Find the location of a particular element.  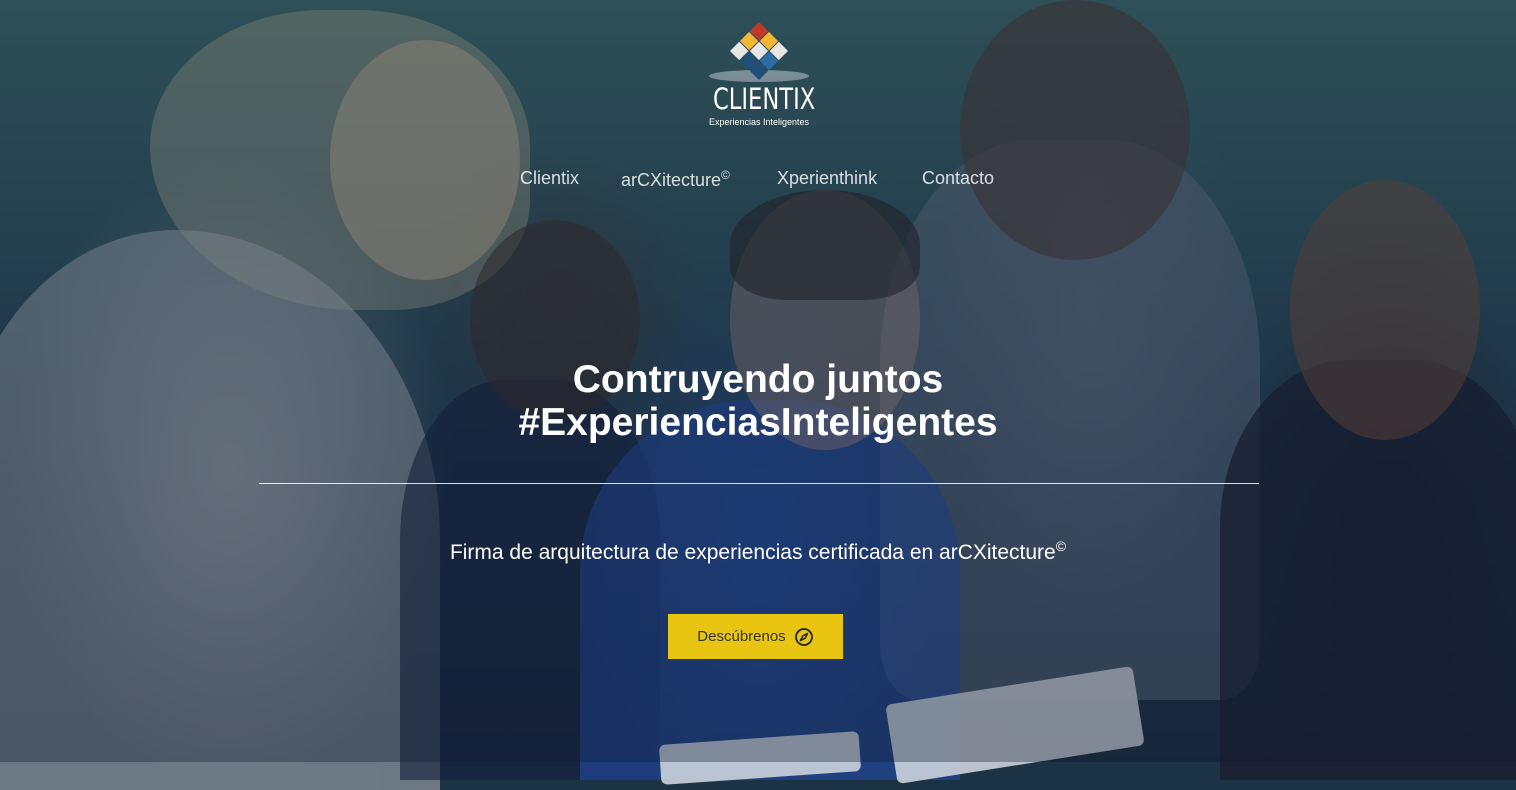

headline-line-2: #ExperienciasInteligentes is located at coordinates (758, 422).